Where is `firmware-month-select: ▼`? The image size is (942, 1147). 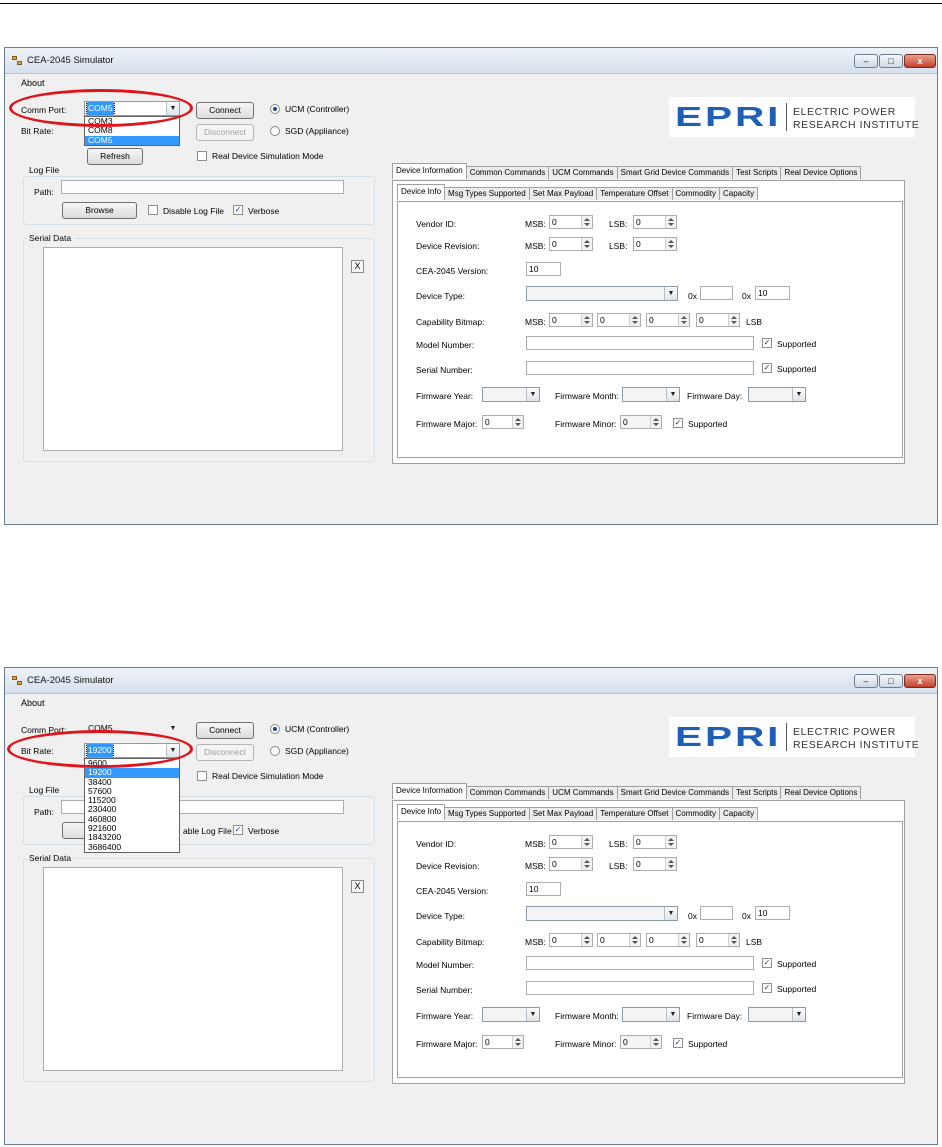 firmware-month-select: ▼ is located at coordinates (651, 394).